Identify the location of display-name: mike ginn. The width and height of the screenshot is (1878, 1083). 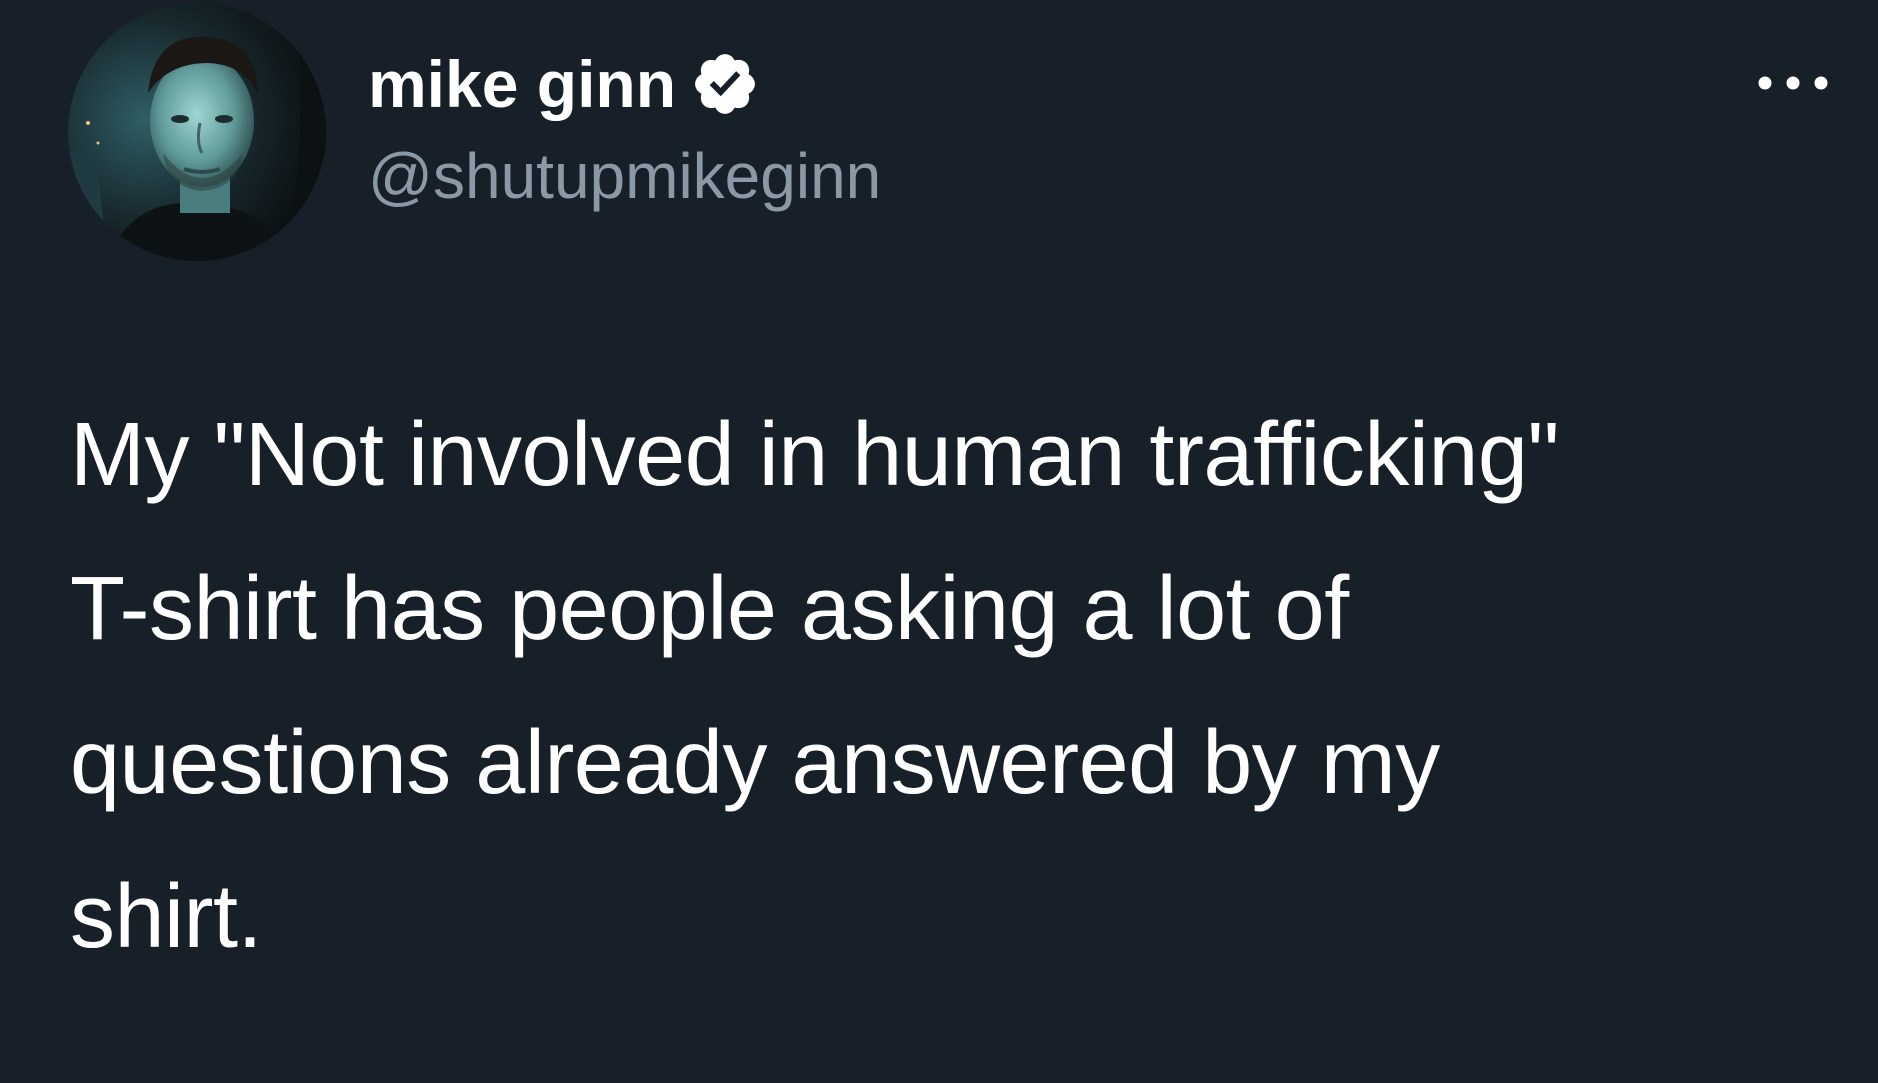
(522, 84).